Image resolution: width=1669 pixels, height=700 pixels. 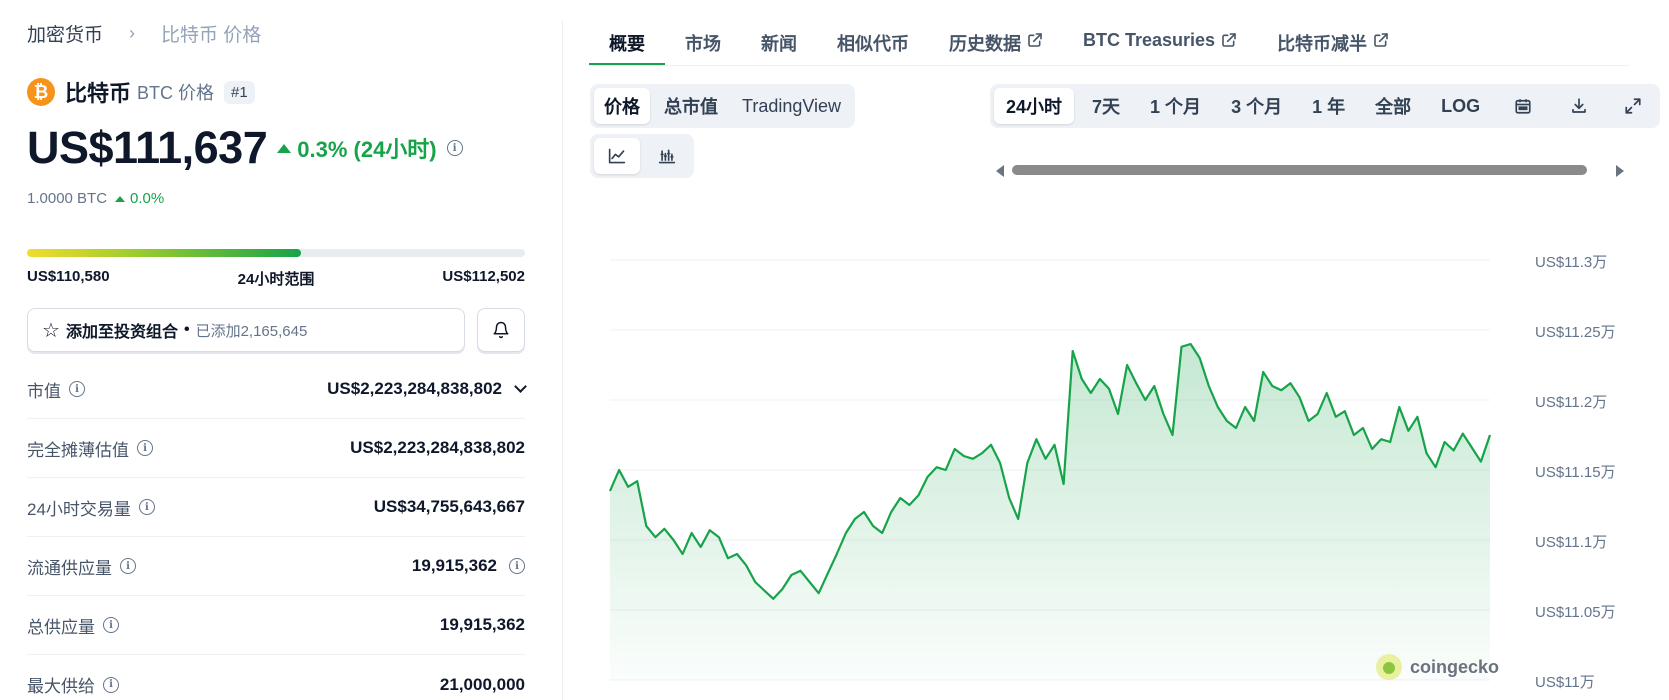 I want to click on range-1m: 1 个月, so click(x=1175, y=106).